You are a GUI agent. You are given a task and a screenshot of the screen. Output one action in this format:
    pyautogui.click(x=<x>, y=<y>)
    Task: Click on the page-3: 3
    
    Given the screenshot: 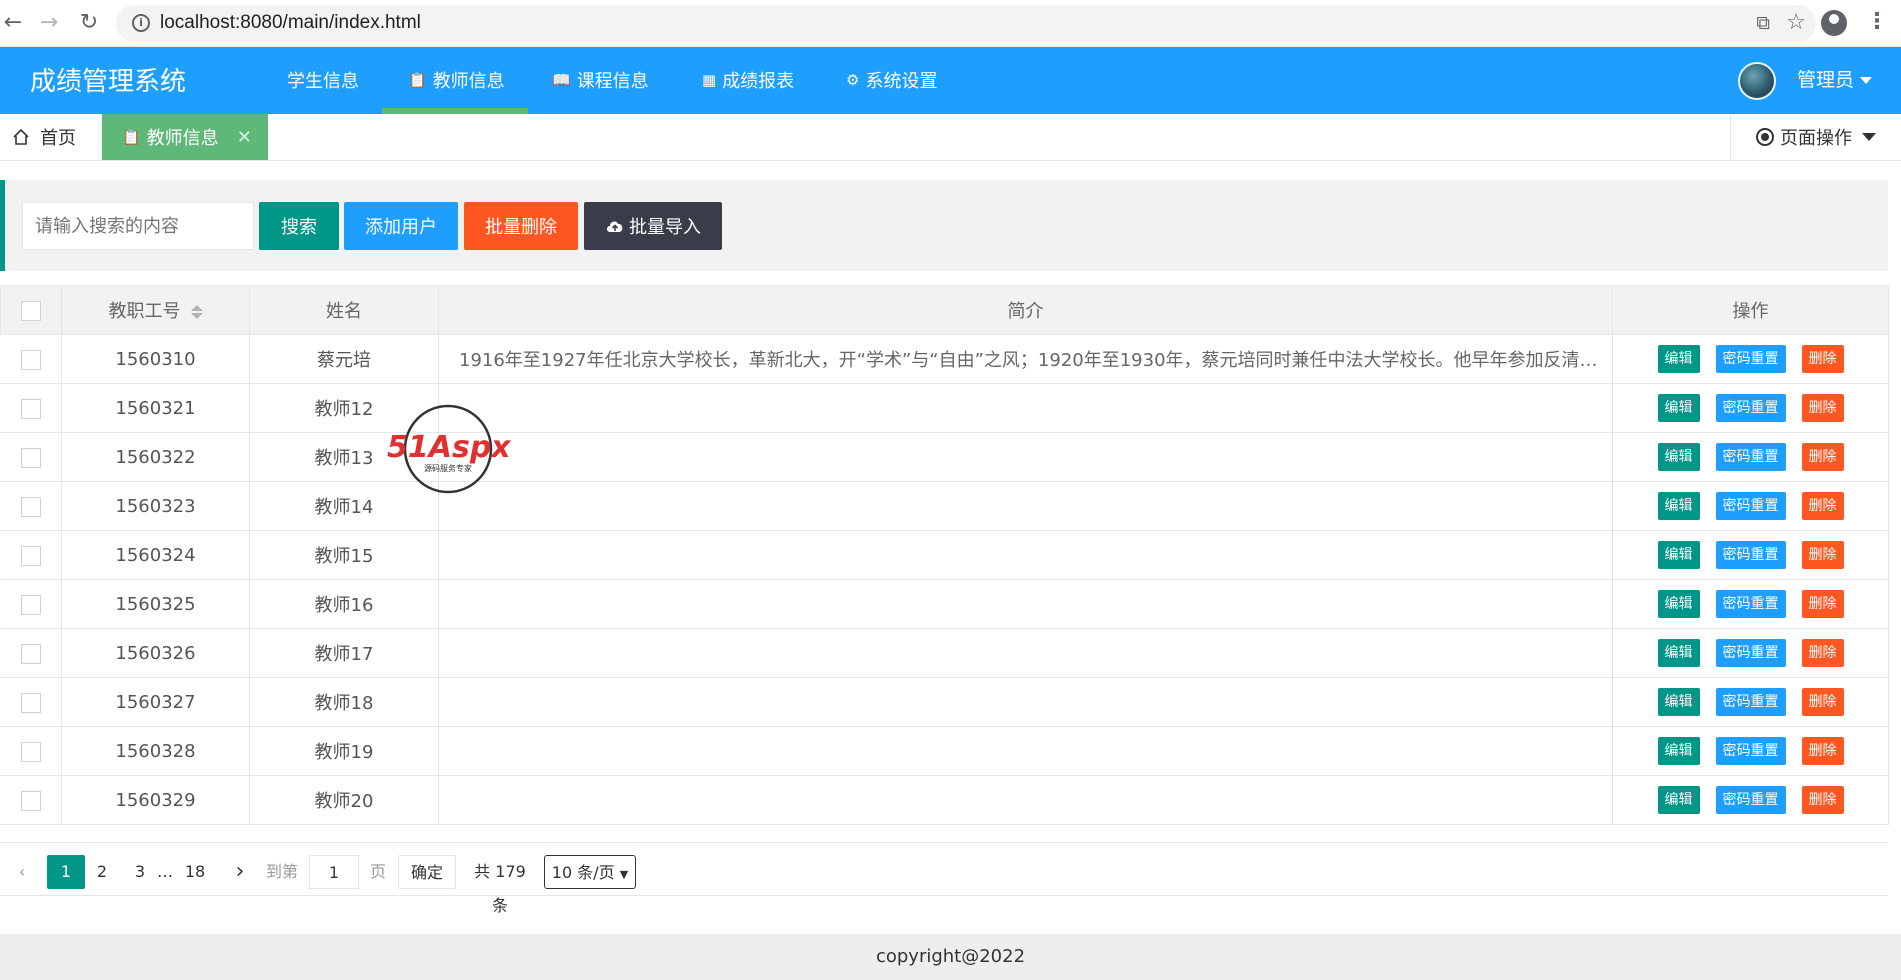 What is the action you would take?
    pyautogui.click(x=140, y=872)
    